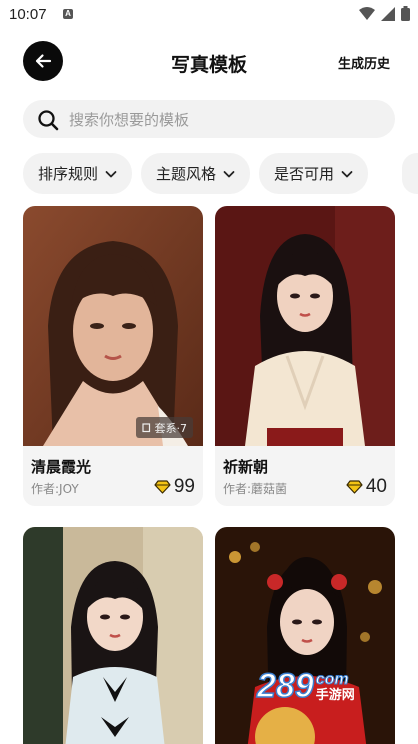  I want to click on battery-icon, so click(405, 13).